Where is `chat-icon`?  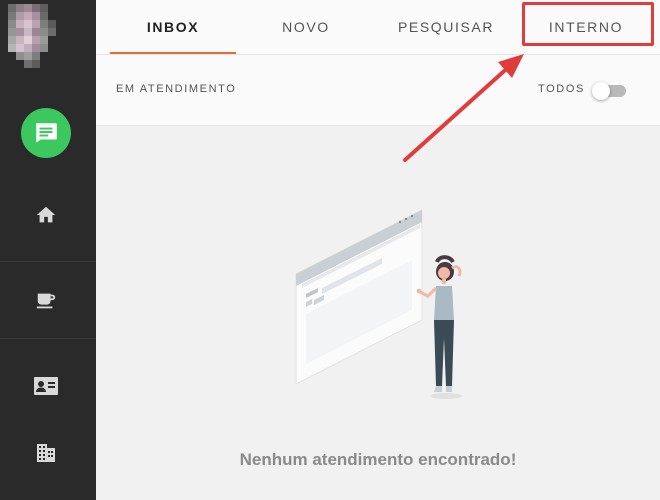 chat-icon is located at coordinates (46, 133).